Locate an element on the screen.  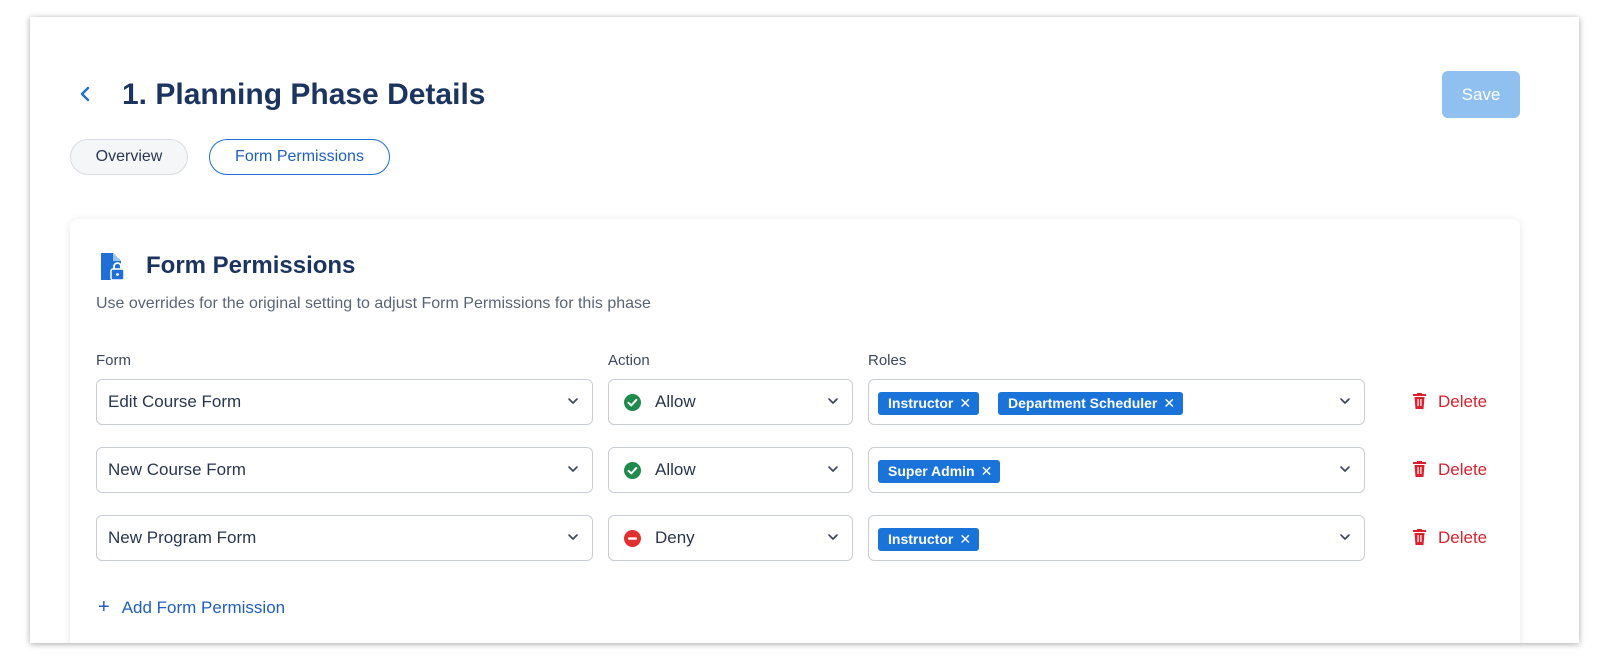
role-tag-label: Super Admin is located at coordinates (931, 471).